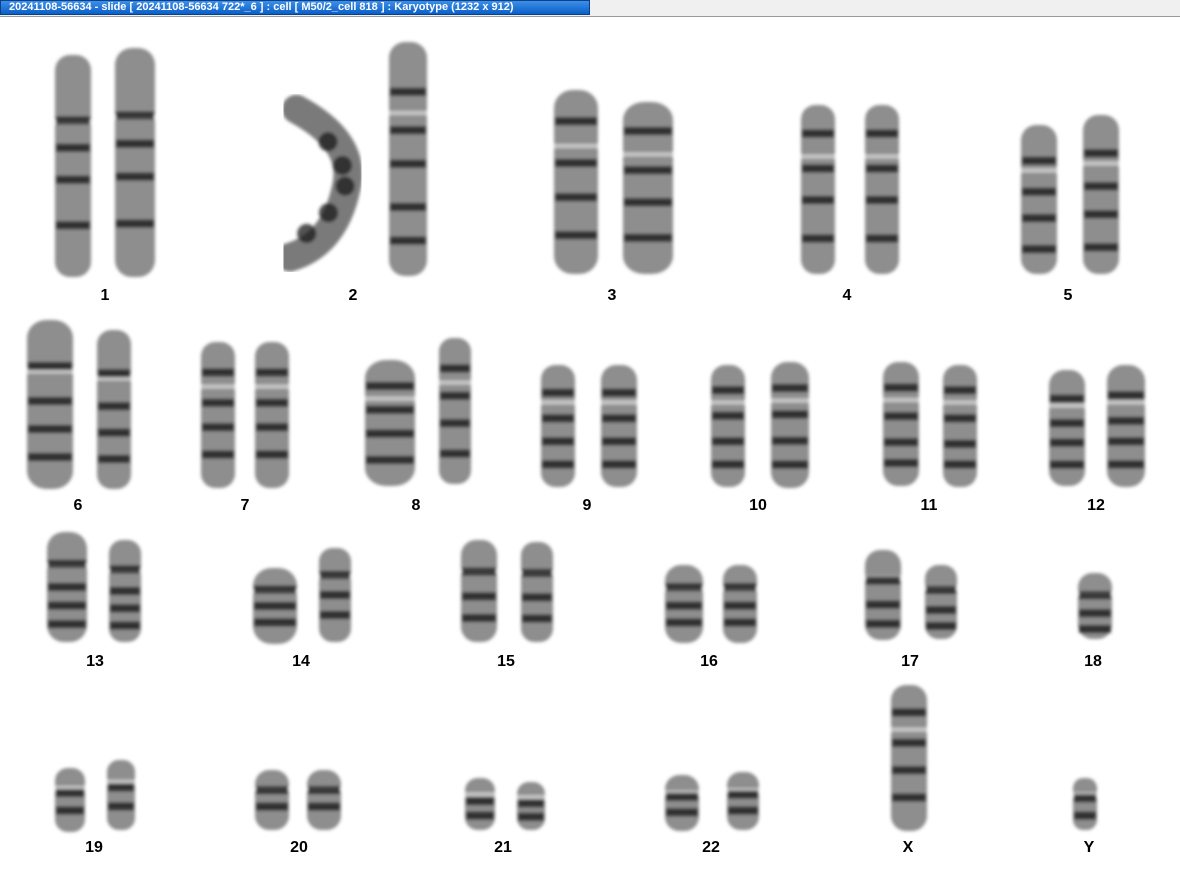  What do you see at coordinates (70, 800) in the screenshot?
I see `chromosome-19-a` at bounding box center [70, 800].